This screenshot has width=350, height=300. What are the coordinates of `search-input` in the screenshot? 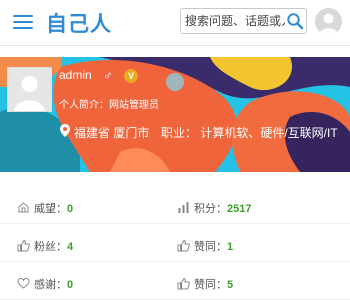 It's located at (235, 21).